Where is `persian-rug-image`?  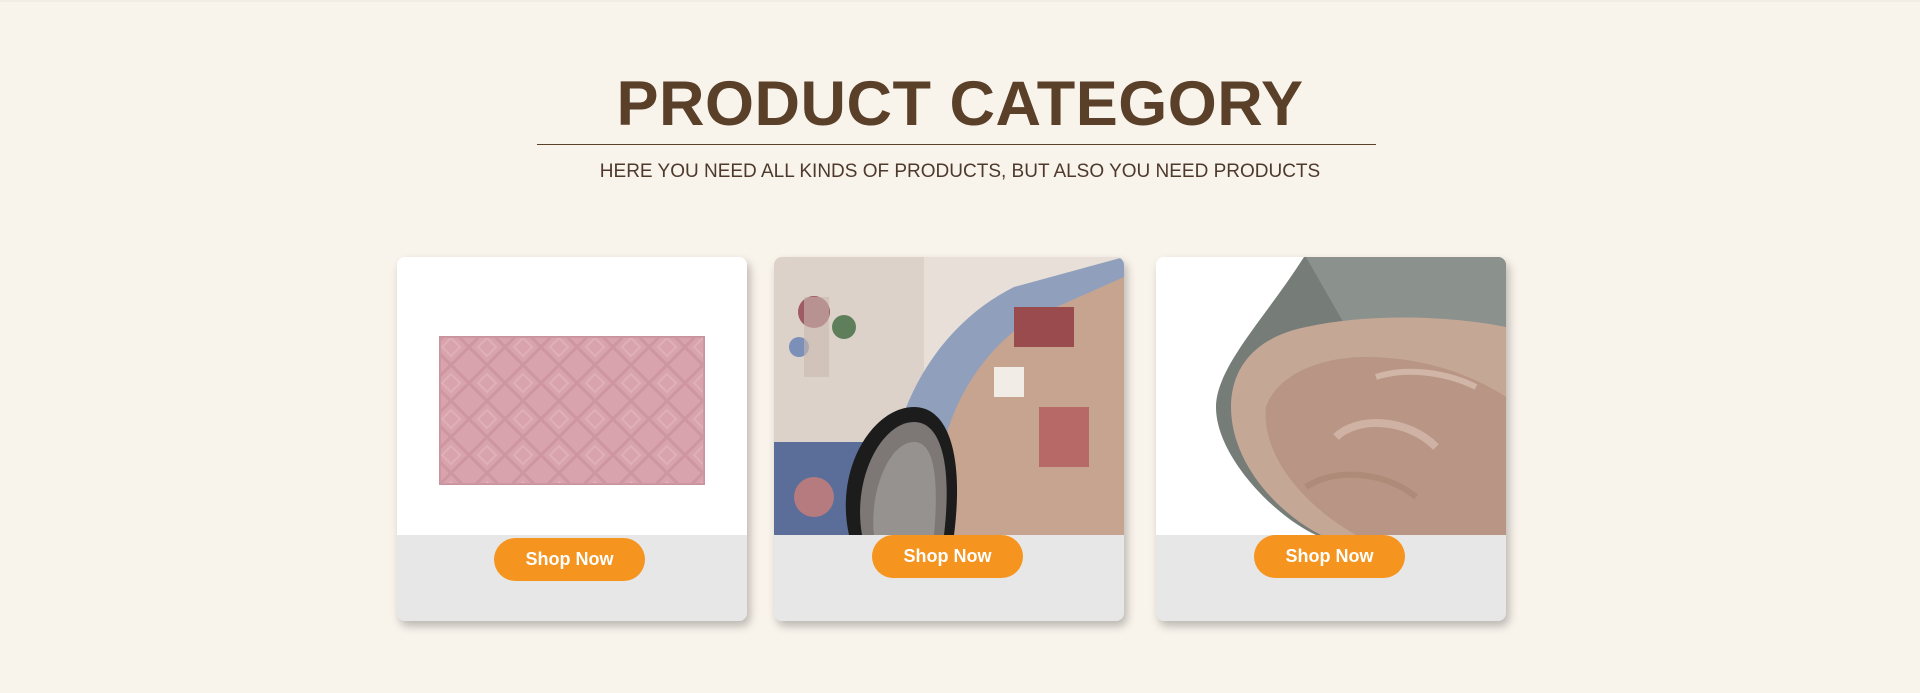 persian-rug-image is located at coordinates (949, 396).